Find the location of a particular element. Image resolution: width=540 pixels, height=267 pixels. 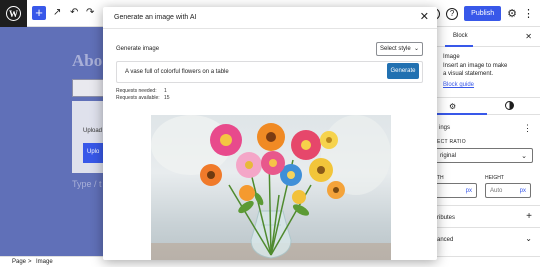

panel-tab-underline is located at coordinates (460, 114).